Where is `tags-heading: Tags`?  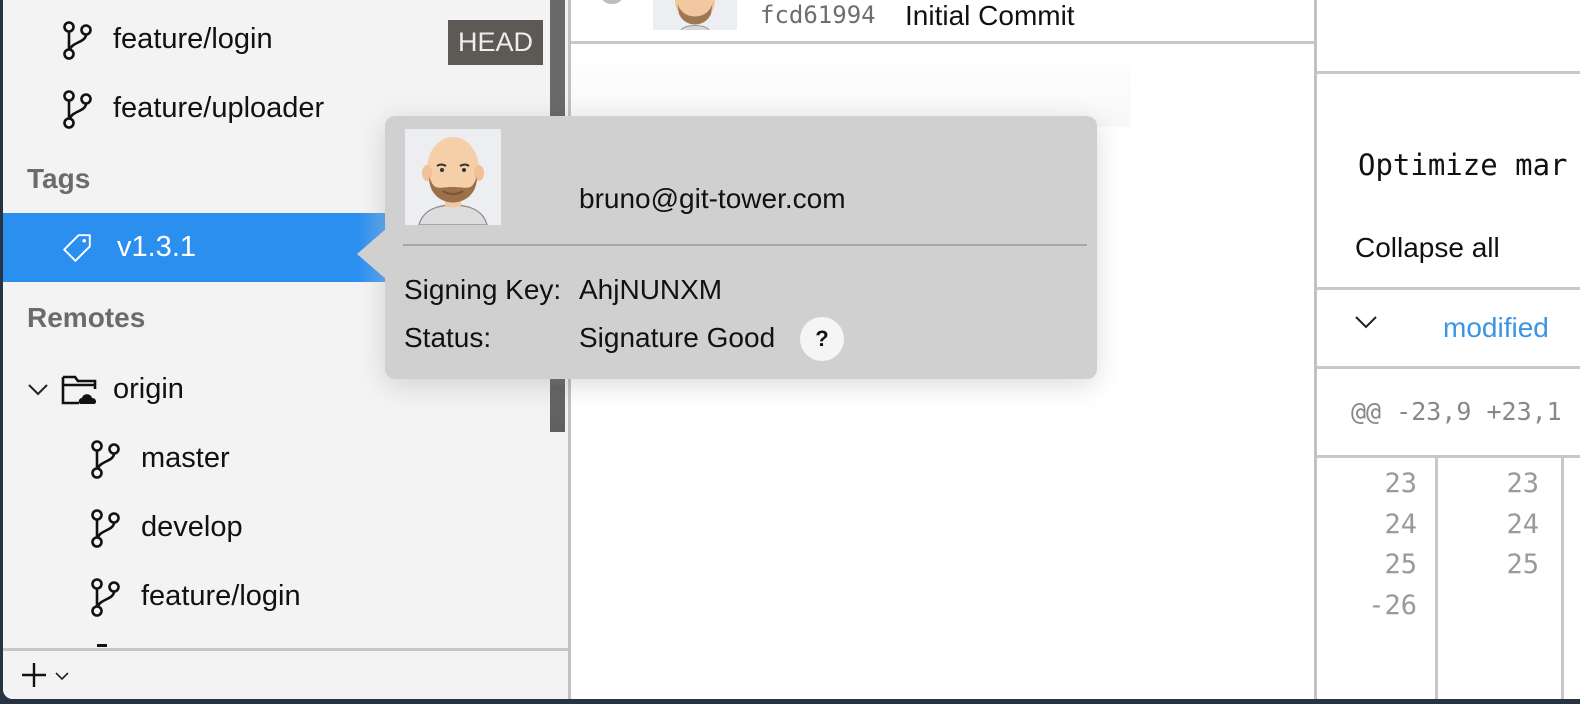 tags-heading: Tags is located at coordinates (58, 179).